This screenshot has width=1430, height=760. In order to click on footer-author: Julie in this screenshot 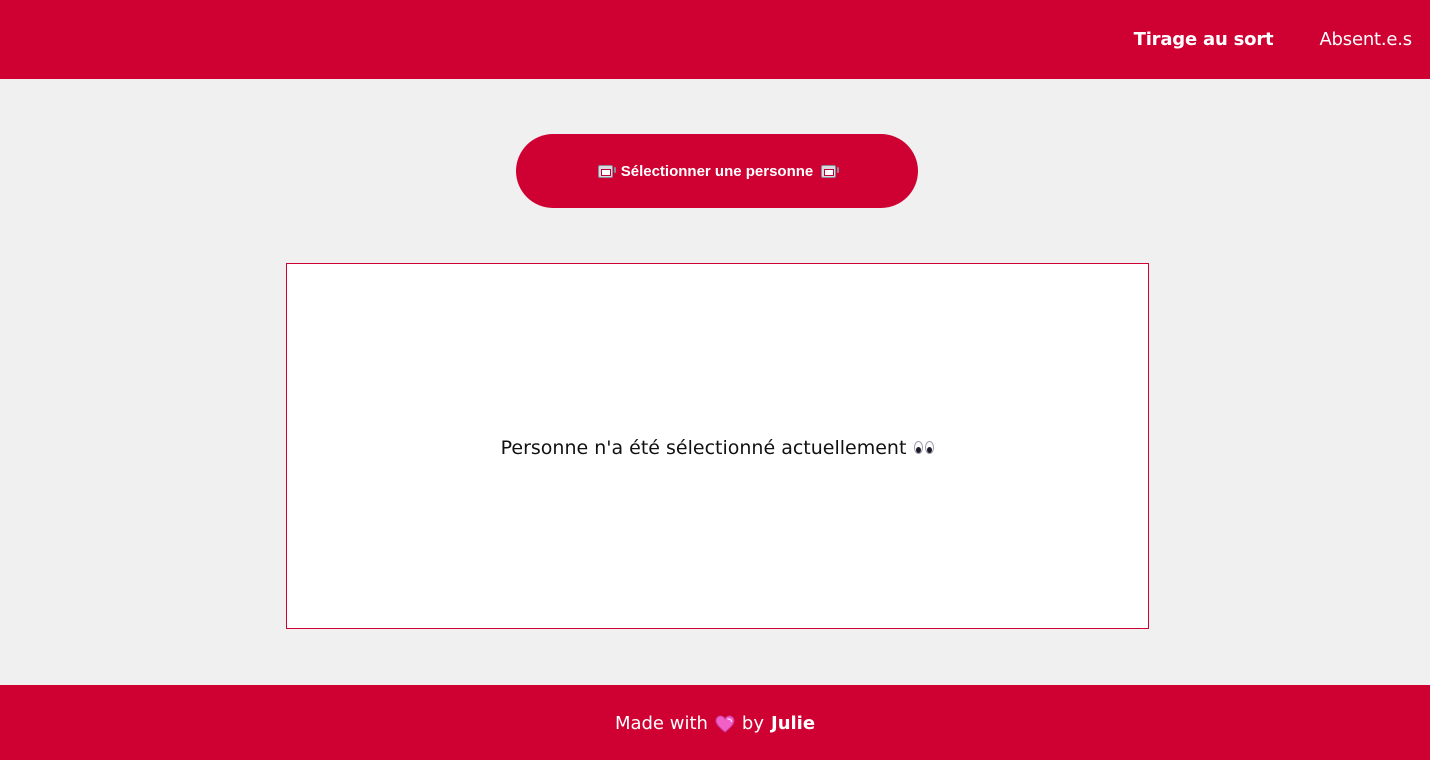, I will do `click(793, 723)`.